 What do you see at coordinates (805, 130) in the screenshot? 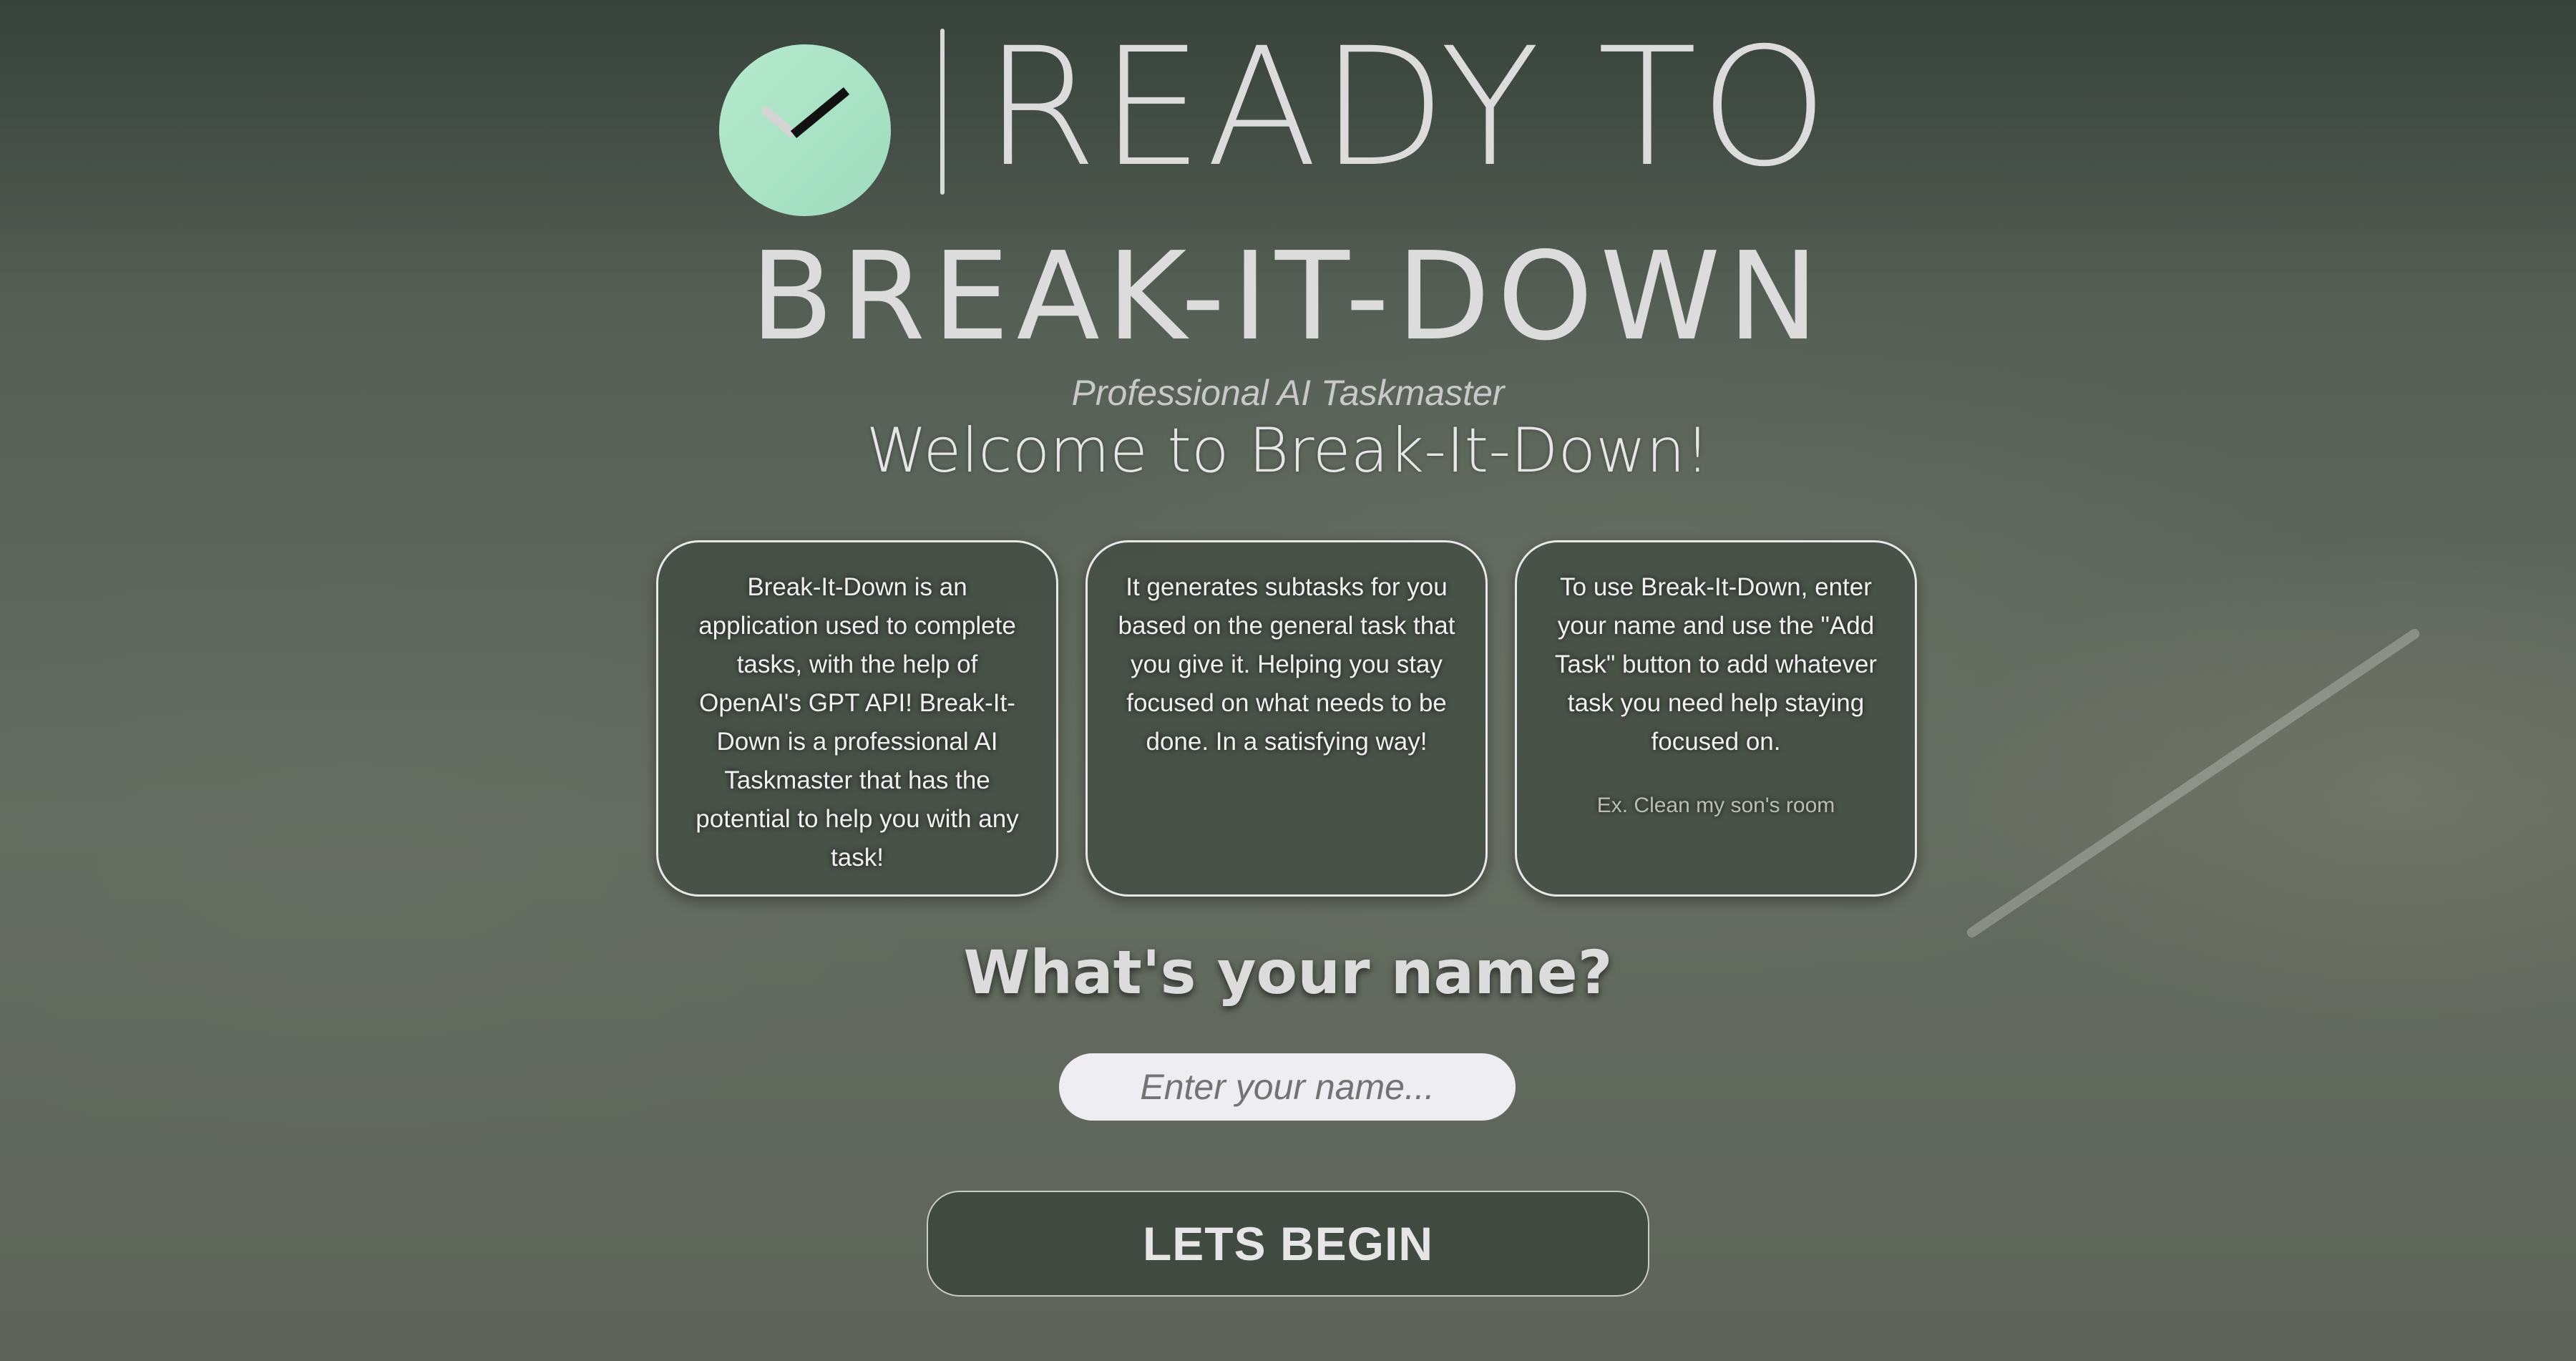
I see `check-clock-icon` at bounding box center [805, 130].